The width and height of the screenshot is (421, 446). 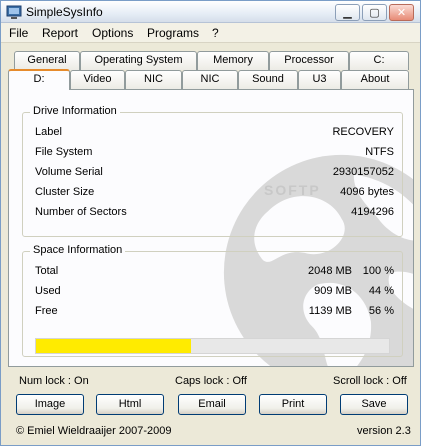 What do you see at coordinates (233, 60) in the screenshot?
I see `tab-memory: Memory` at bounding box center [233, 60].